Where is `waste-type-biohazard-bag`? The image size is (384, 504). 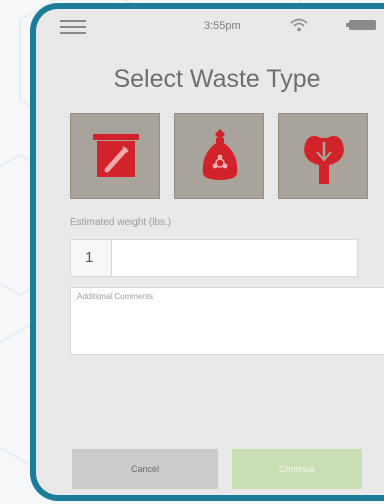 waste-type-biohazard-bag is located at coordinates (219, 156).